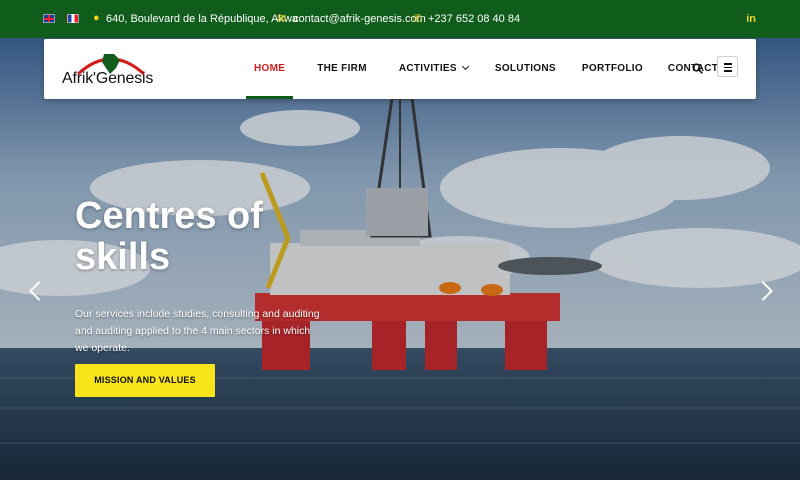 The image size is (800, 480). I want to click on address-text: 640, Boulevard de la République, Akwa, so click(202, 19).